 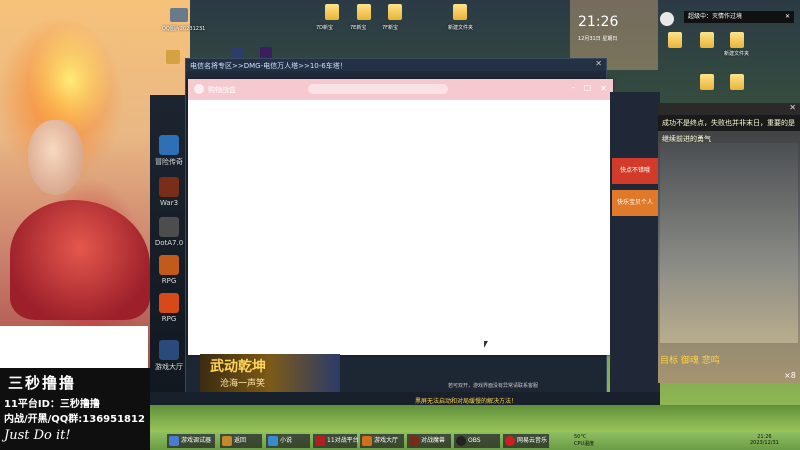 What do you see at coordinates (532, 440) in the screenshot?
I see `taskbar-item-label: 网易云音乐` at bounding box center [532, 440].